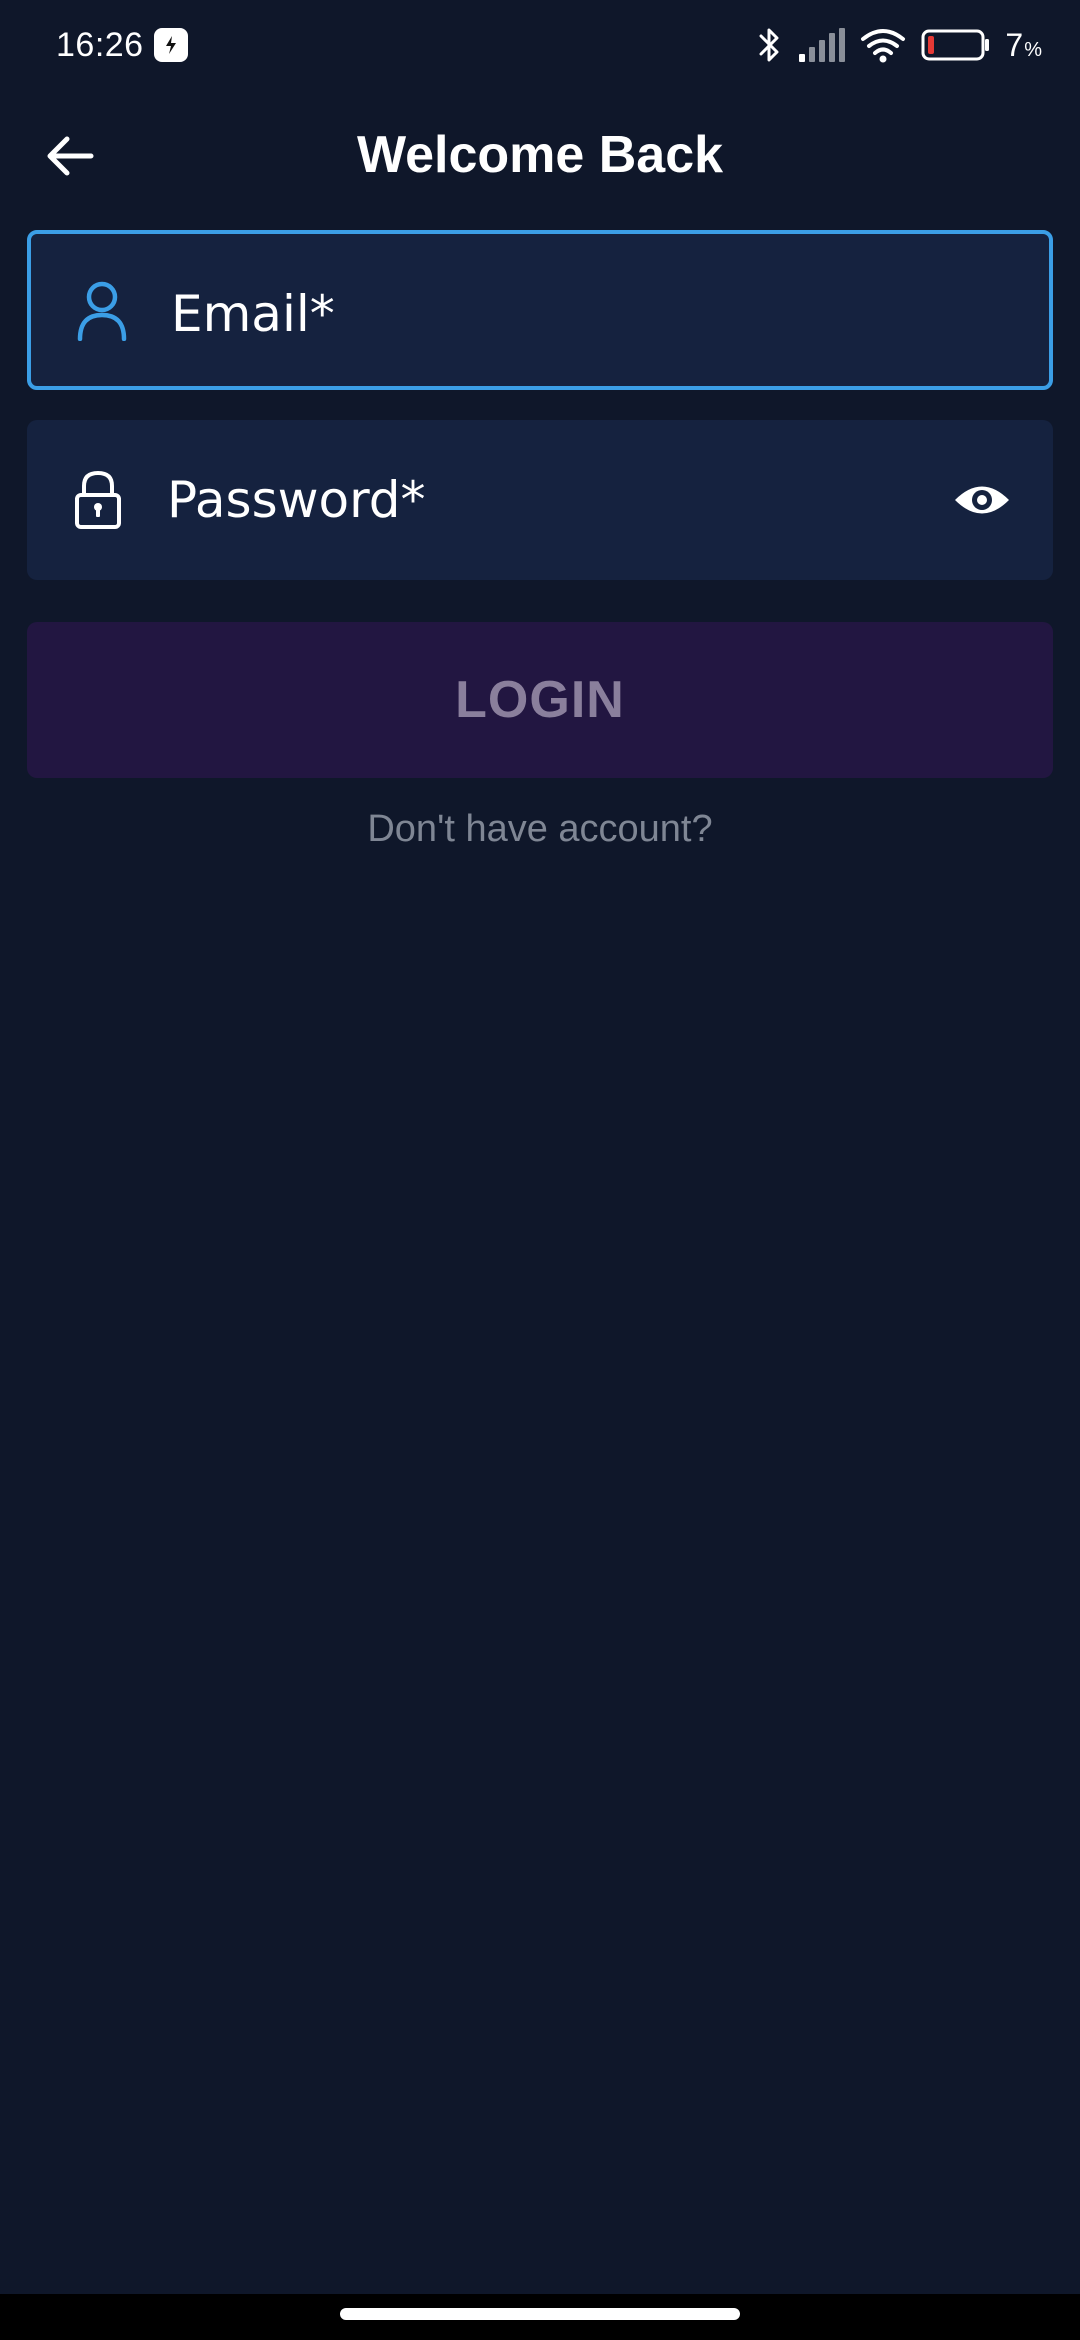 Image resolution: width=1080 pixels, height=2340 pixels. I want to click on password-field, so click(540, 500).